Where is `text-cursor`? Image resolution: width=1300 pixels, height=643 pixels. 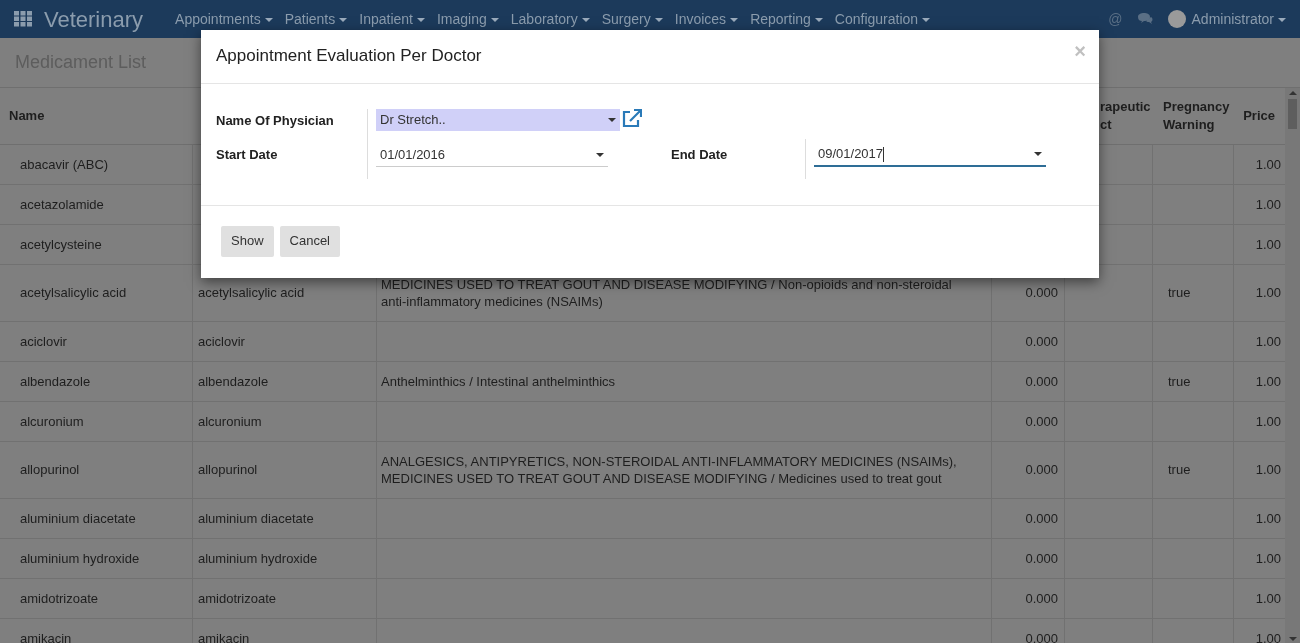
text-cursor is located at coordinates (884, 154).